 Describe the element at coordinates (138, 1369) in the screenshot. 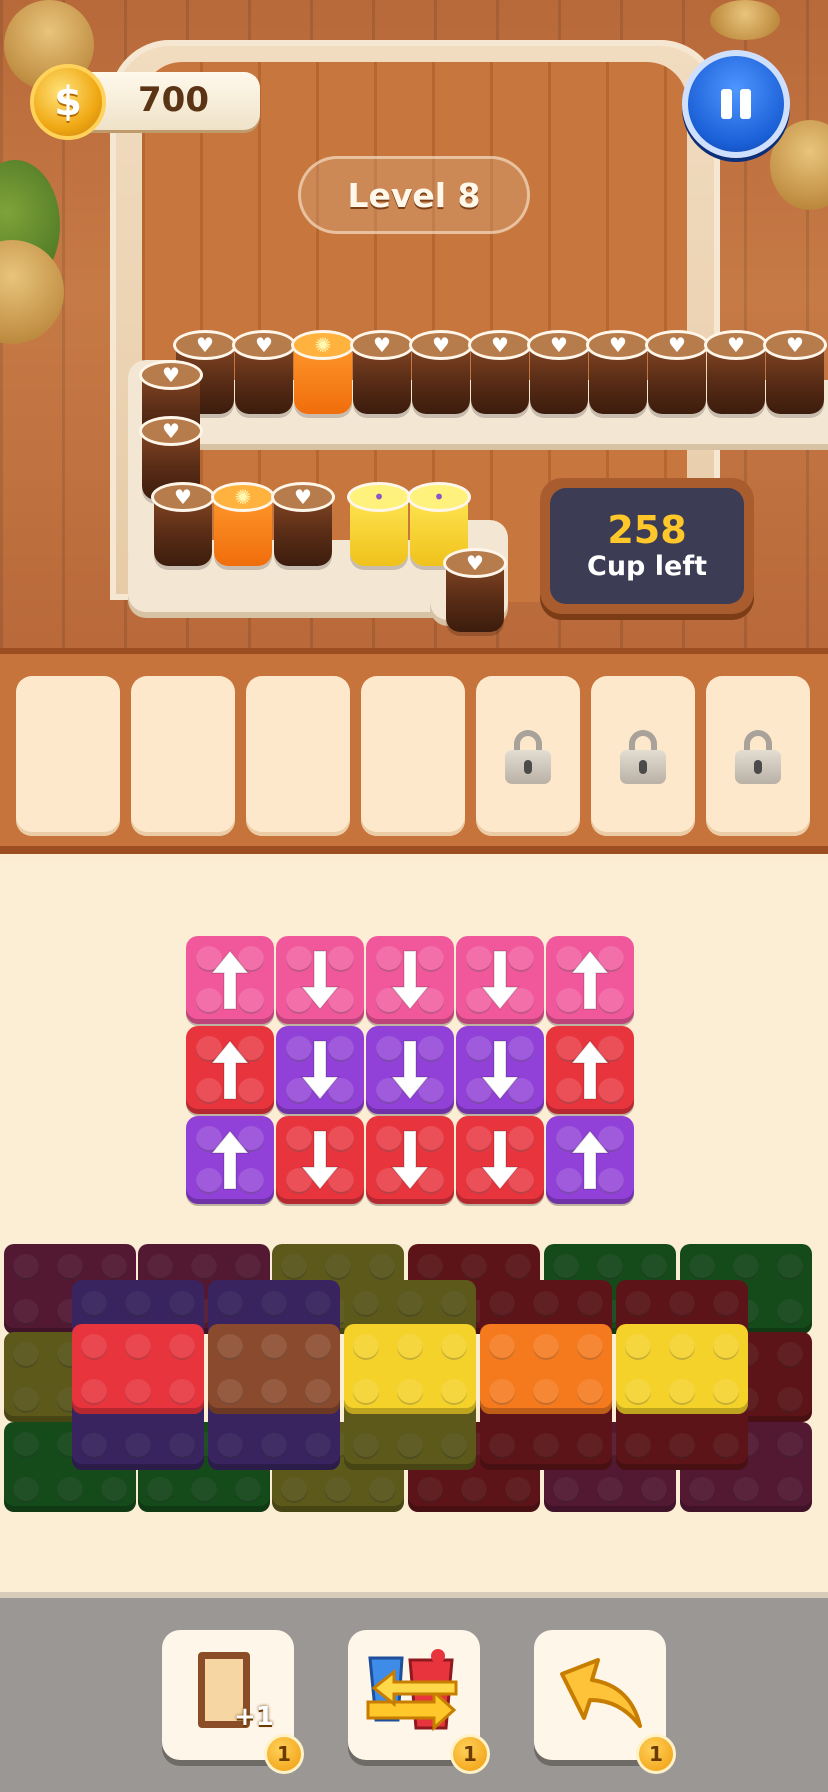

I see `red-brick` at that location.